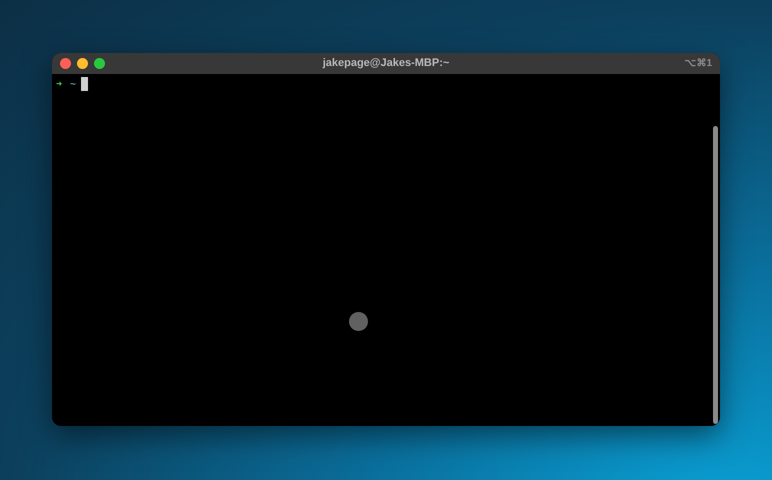  I want to click on zoom-button, so click(99, 63).